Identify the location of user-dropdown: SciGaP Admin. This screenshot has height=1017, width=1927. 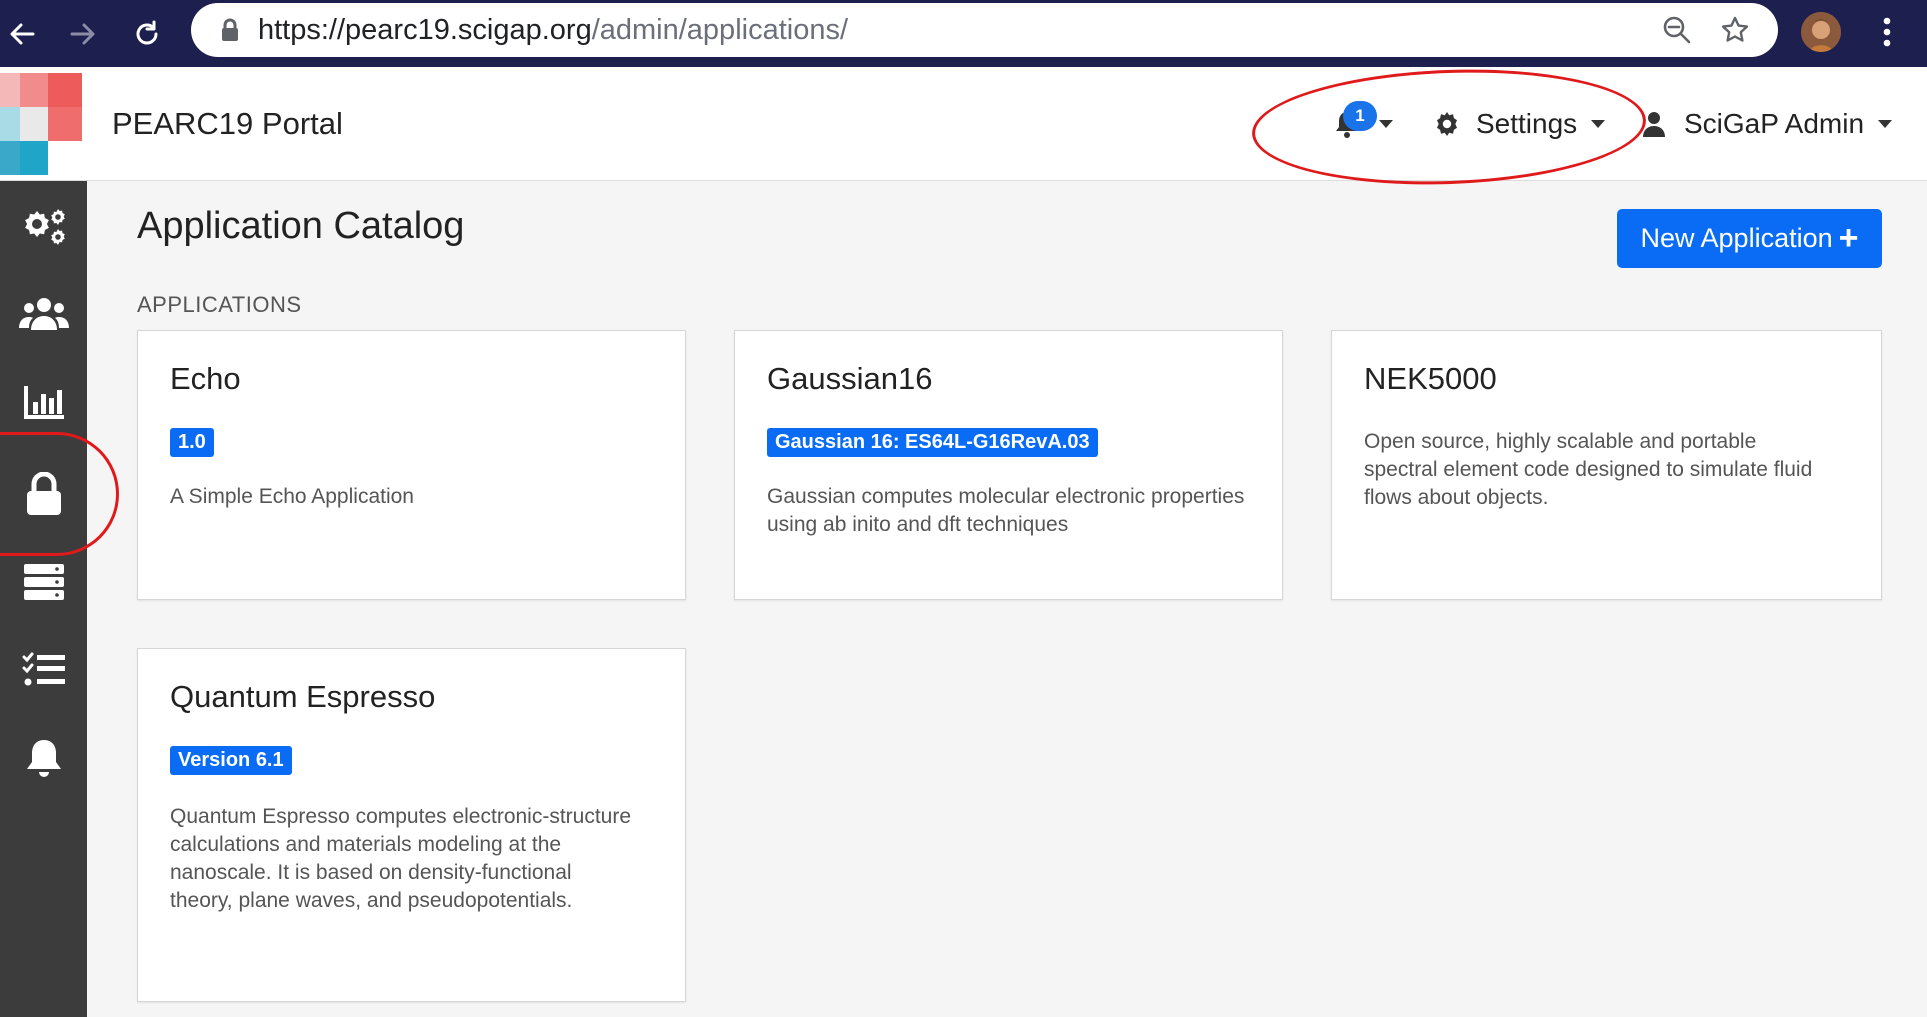
(1767, 123).